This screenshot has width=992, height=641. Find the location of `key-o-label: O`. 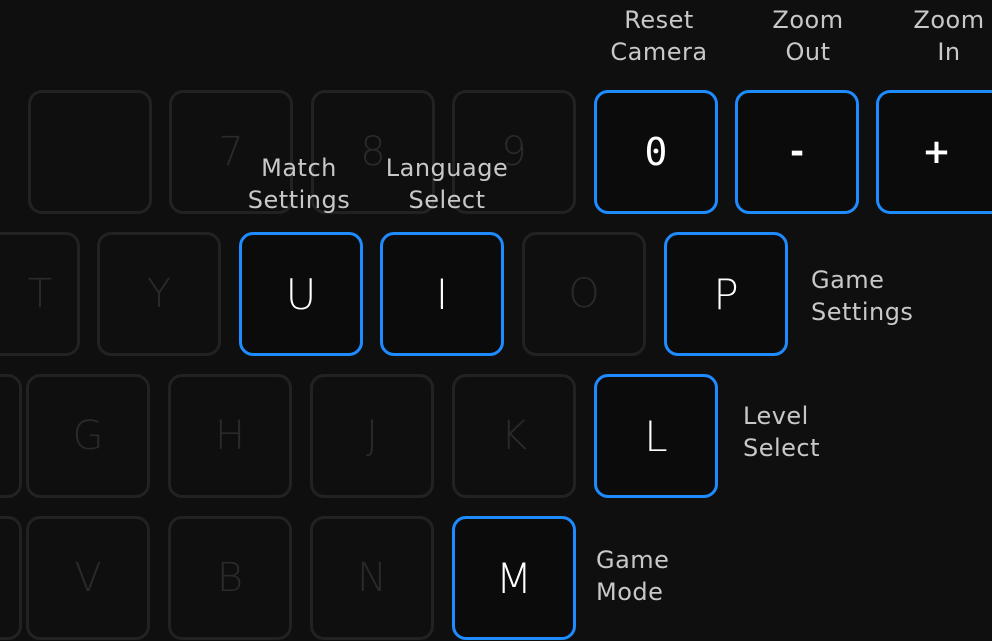

key-o-label: O is located at coordinates (584, 294).